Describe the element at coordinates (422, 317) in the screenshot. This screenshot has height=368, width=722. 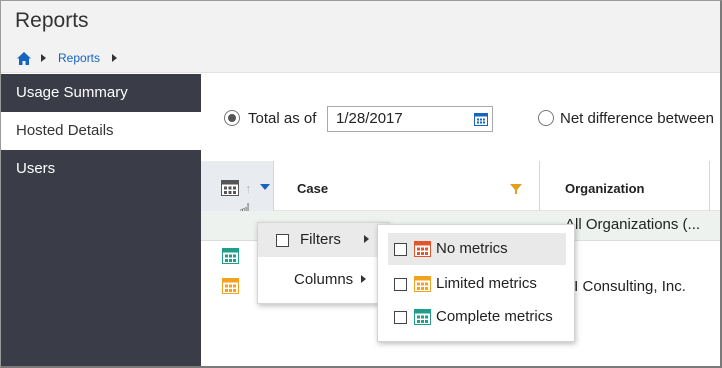
I see `calendar-teal-icon` at that location.